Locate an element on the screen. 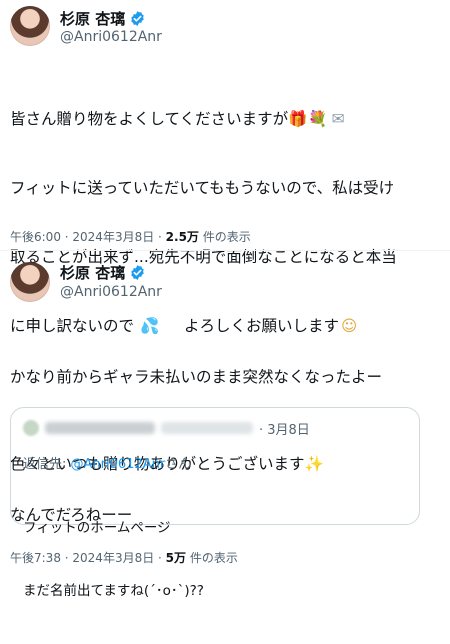 This screenshot has width=450, height=644. envelope-icon: ✉ is located at coordinates (338, 119).